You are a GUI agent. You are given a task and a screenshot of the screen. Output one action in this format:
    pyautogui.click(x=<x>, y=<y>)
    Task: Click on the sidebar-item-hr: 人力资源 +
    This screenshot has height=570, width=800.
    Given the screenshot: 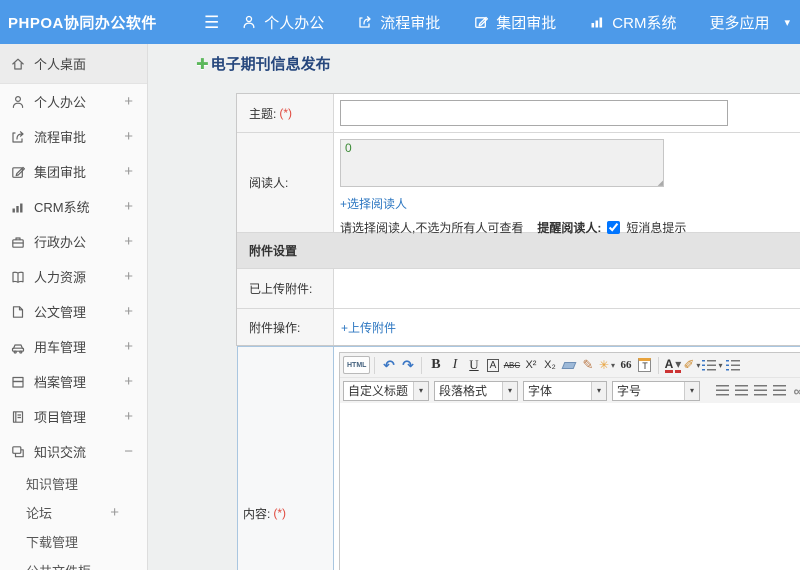 What is the action you would take?
    pyautogui.click(x=73, y=276)
    